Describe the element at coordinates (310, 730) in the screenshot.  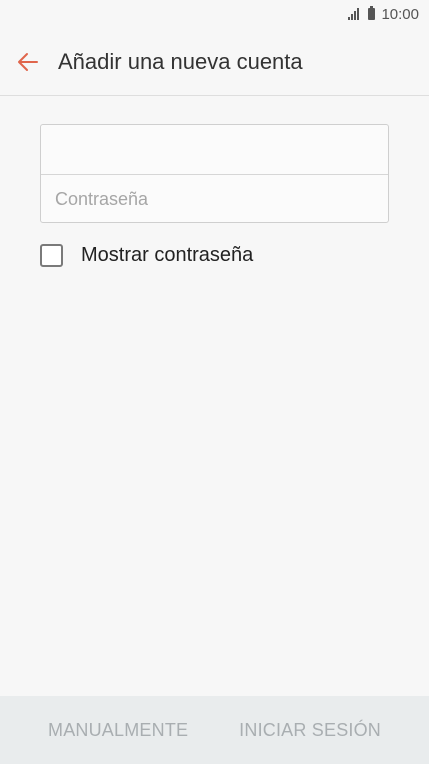
I see `sign-in-button: INICIAR SESIÓN` at that location.